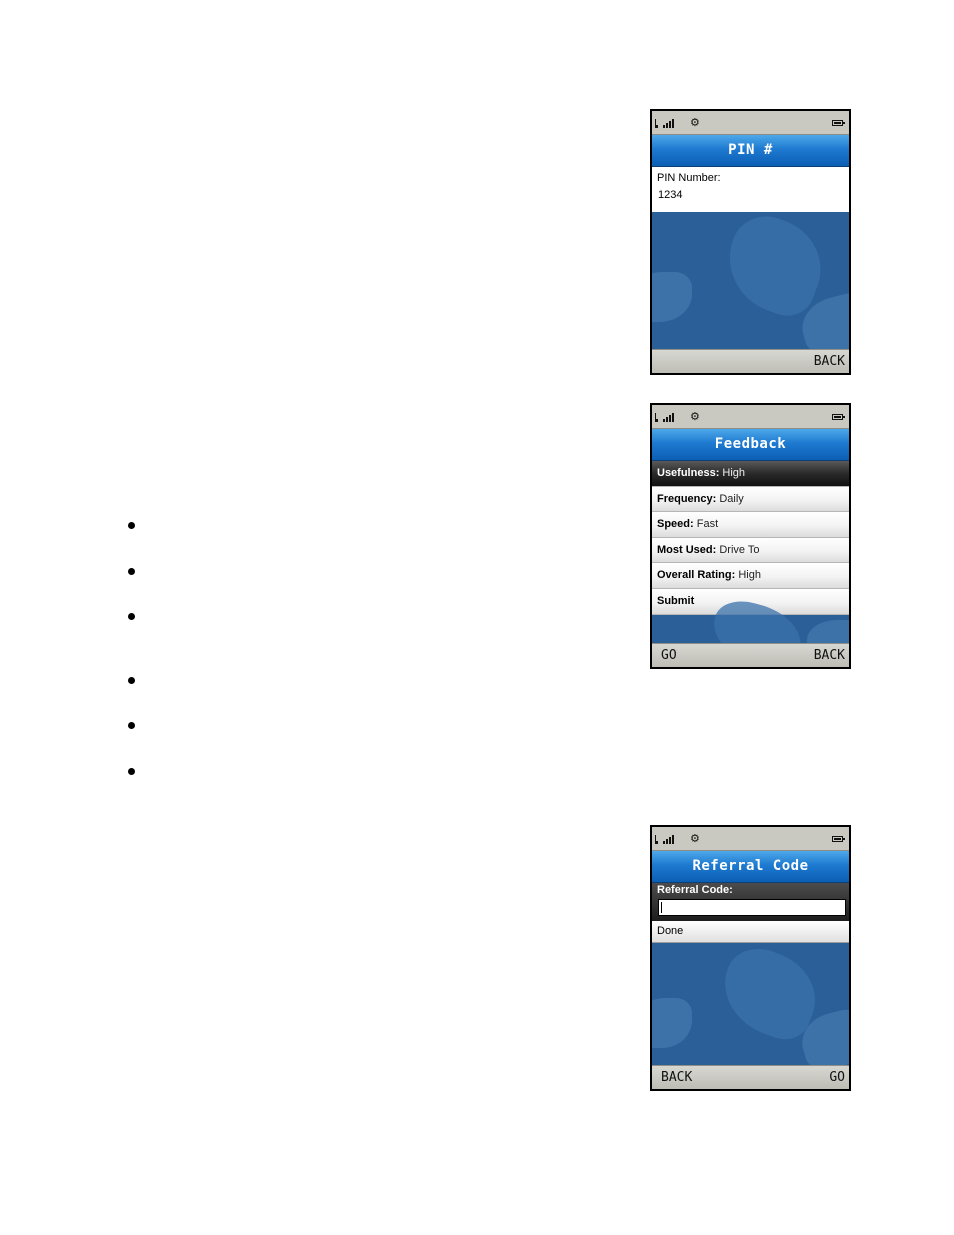 The width and height of the screenshot is (954, 1235). Describe the element at coordinates (750, 932) in the screenshot. I see `done-menu-item: Done` at that location.